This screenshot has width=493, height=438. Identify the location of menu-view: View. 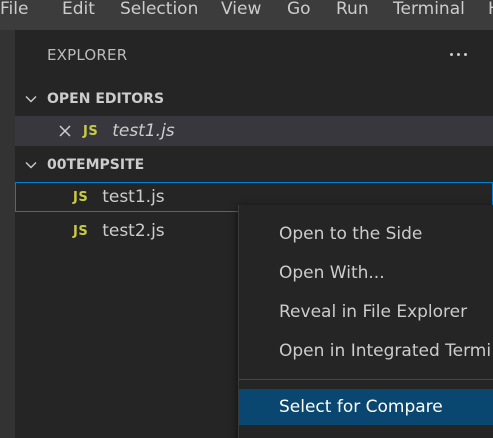
(241, 11).